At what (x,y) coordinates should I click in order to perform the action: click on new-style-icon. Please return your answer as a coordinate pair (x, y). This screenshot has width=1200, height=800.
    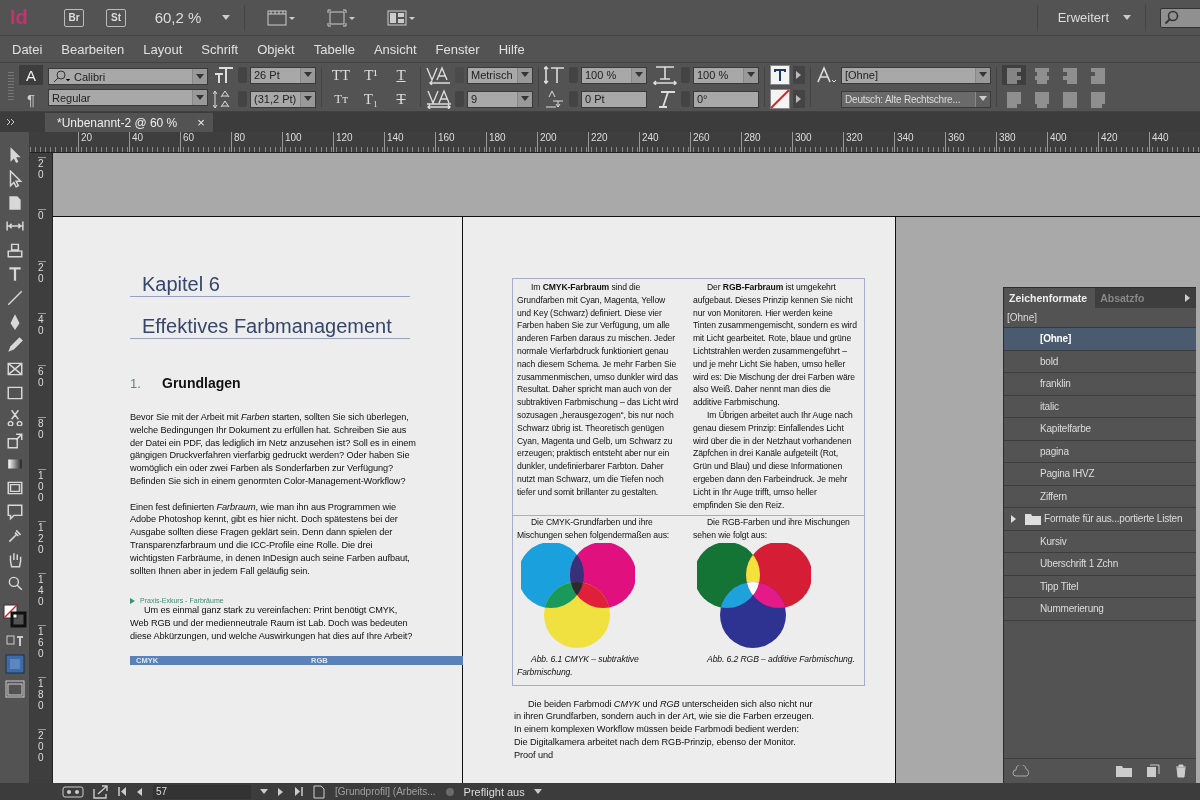
    Looking at the image, I should click on (1153, 771).